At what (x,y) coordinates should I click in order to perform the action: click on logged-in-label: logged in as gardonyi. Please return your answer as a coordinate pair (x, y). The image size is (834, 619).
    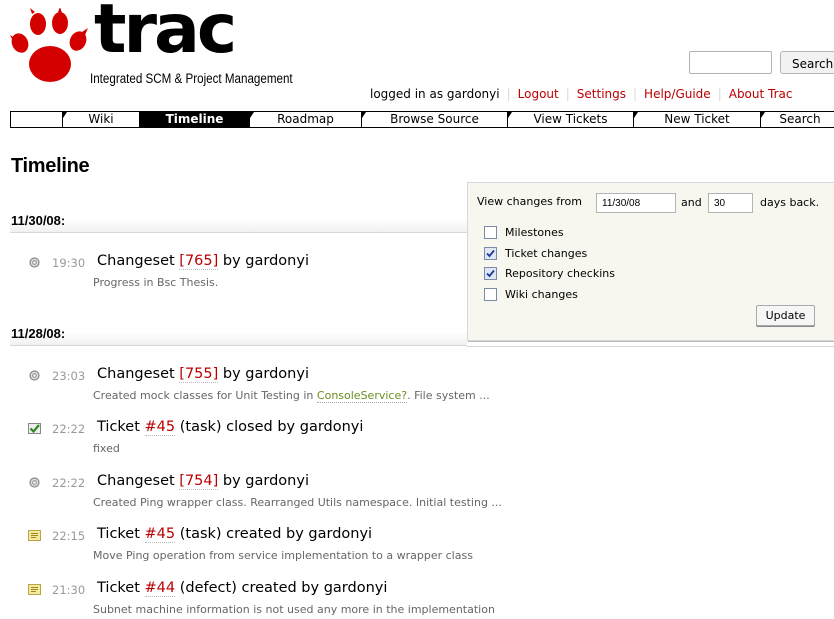
    Looking at the image, I should click on (435, 94).